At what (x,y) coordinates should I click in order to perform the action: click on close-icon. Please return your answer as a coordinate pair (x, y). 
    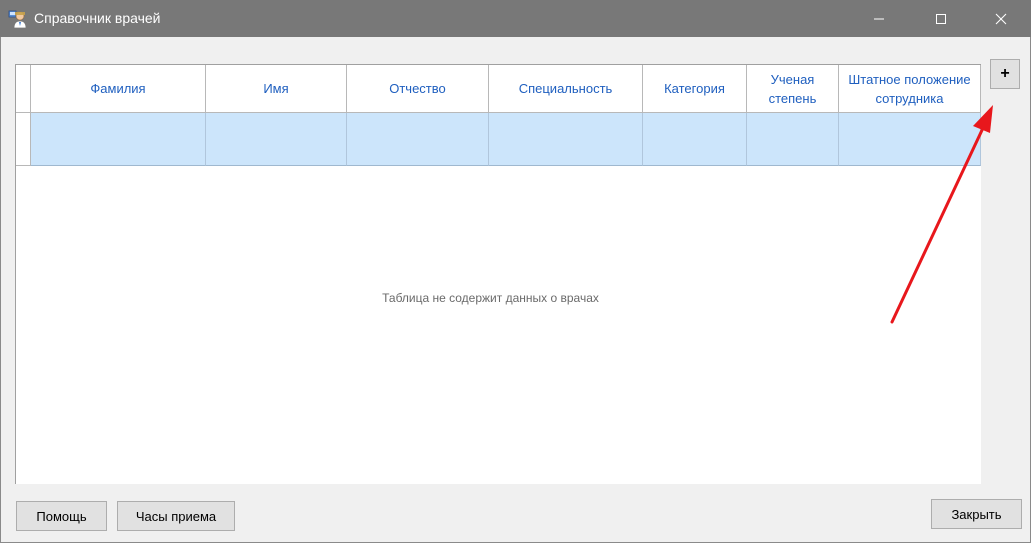
    Looking at the image, I should click on (1001, 18).